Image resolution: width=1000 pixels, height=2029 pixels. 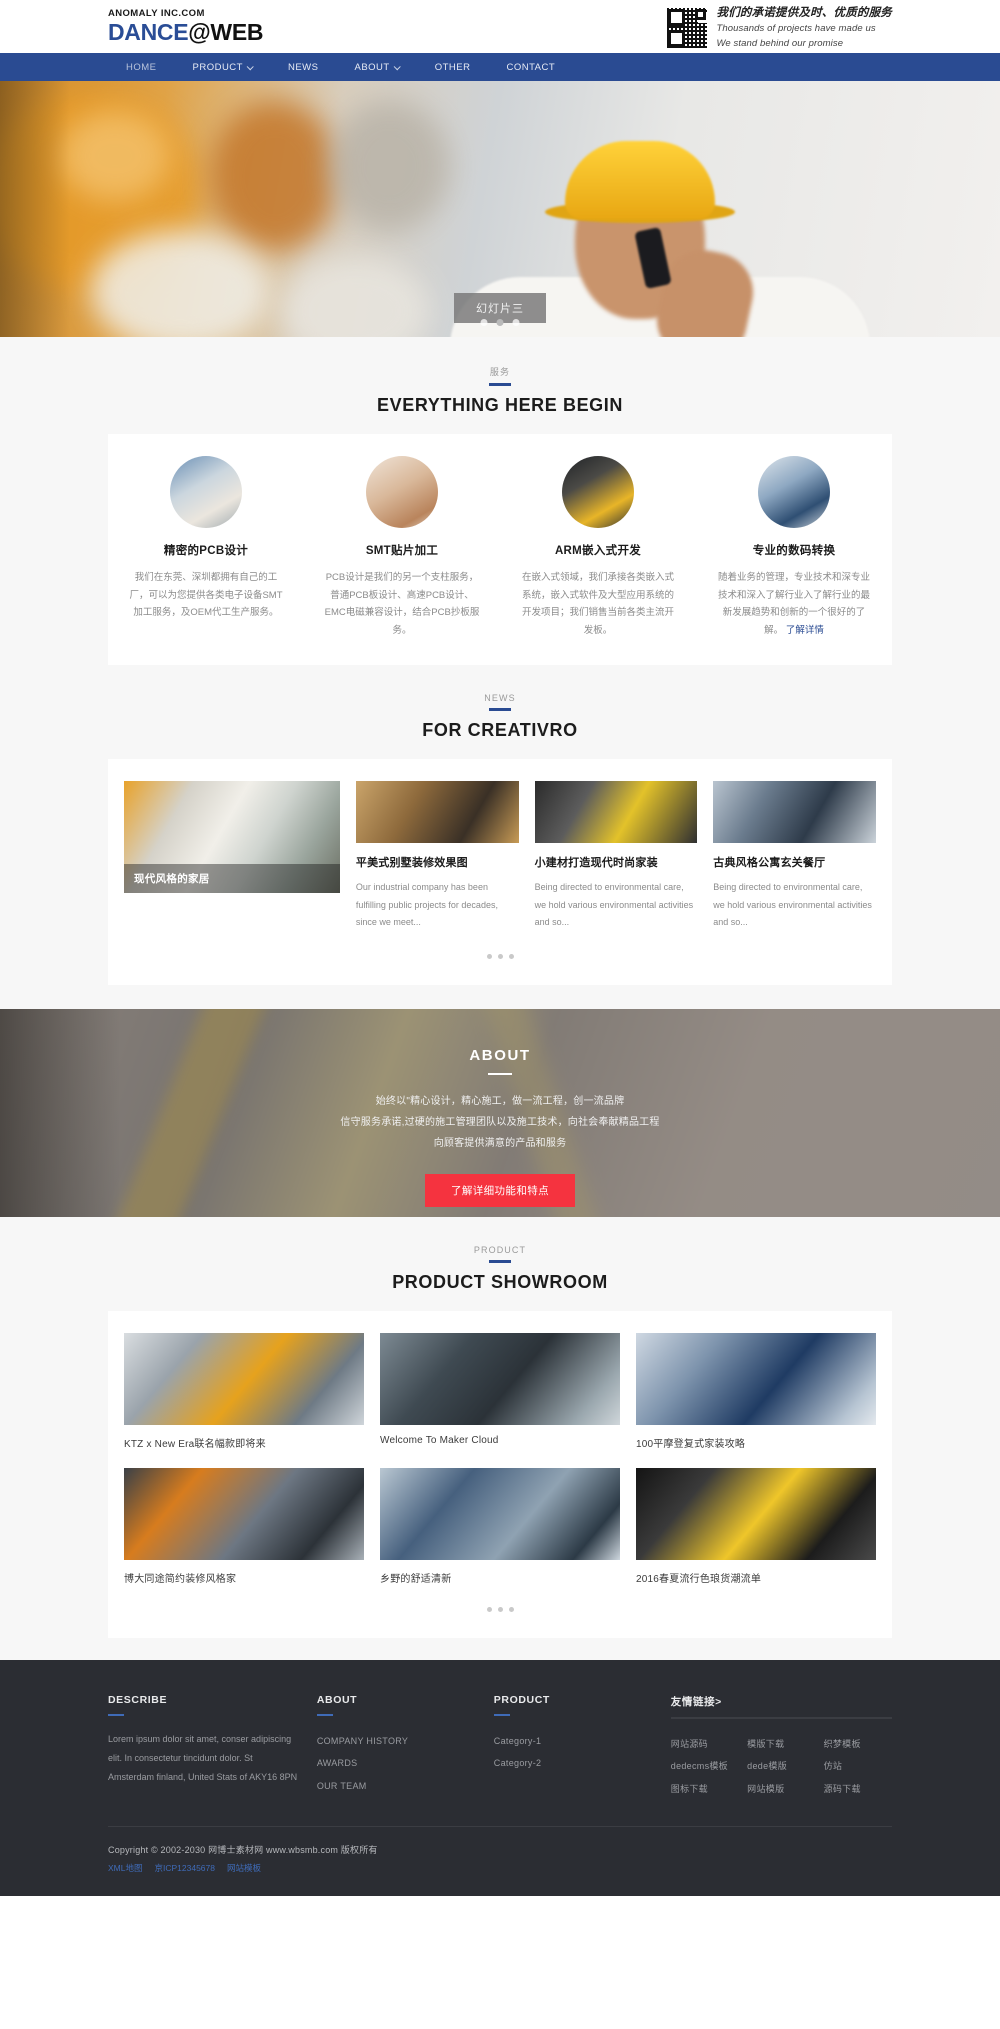 What do you see at coordinates (303, 67) in the screenshot?
I see `nav-item-news: NEWS` at bounding box center [303, 67].